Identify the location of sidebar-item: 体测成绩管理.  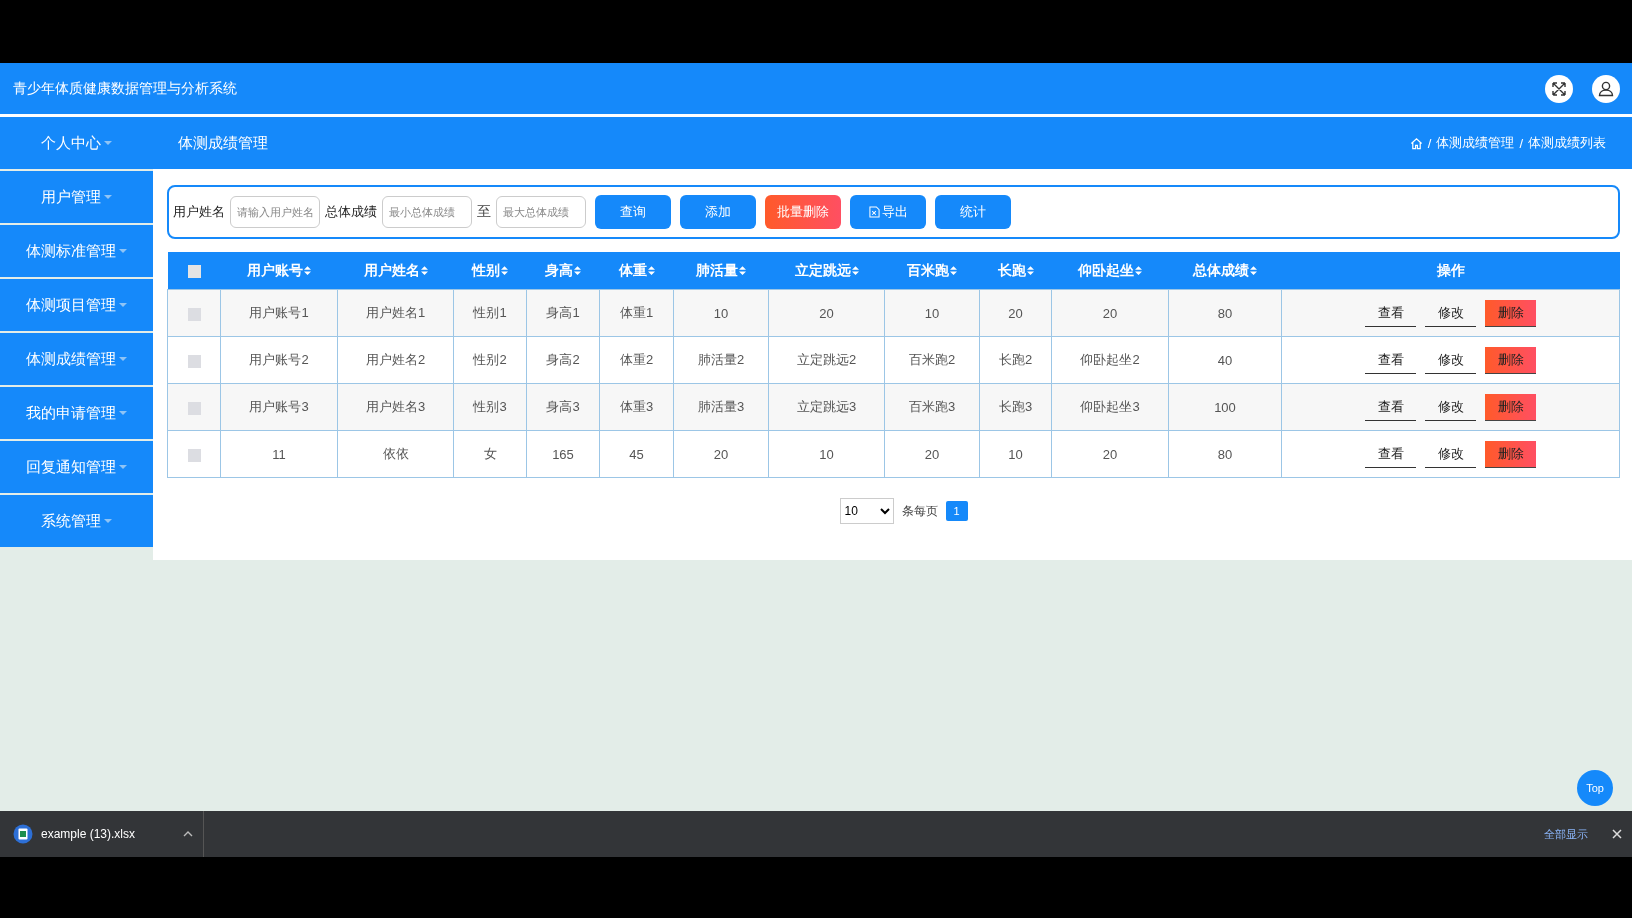
(76, 359).